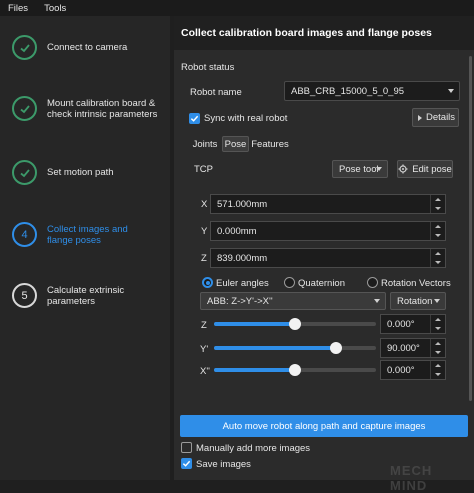  I want to click on step-calculate-extrinsic: 5 Calculate extrinsic parameters, so click(89, 295).